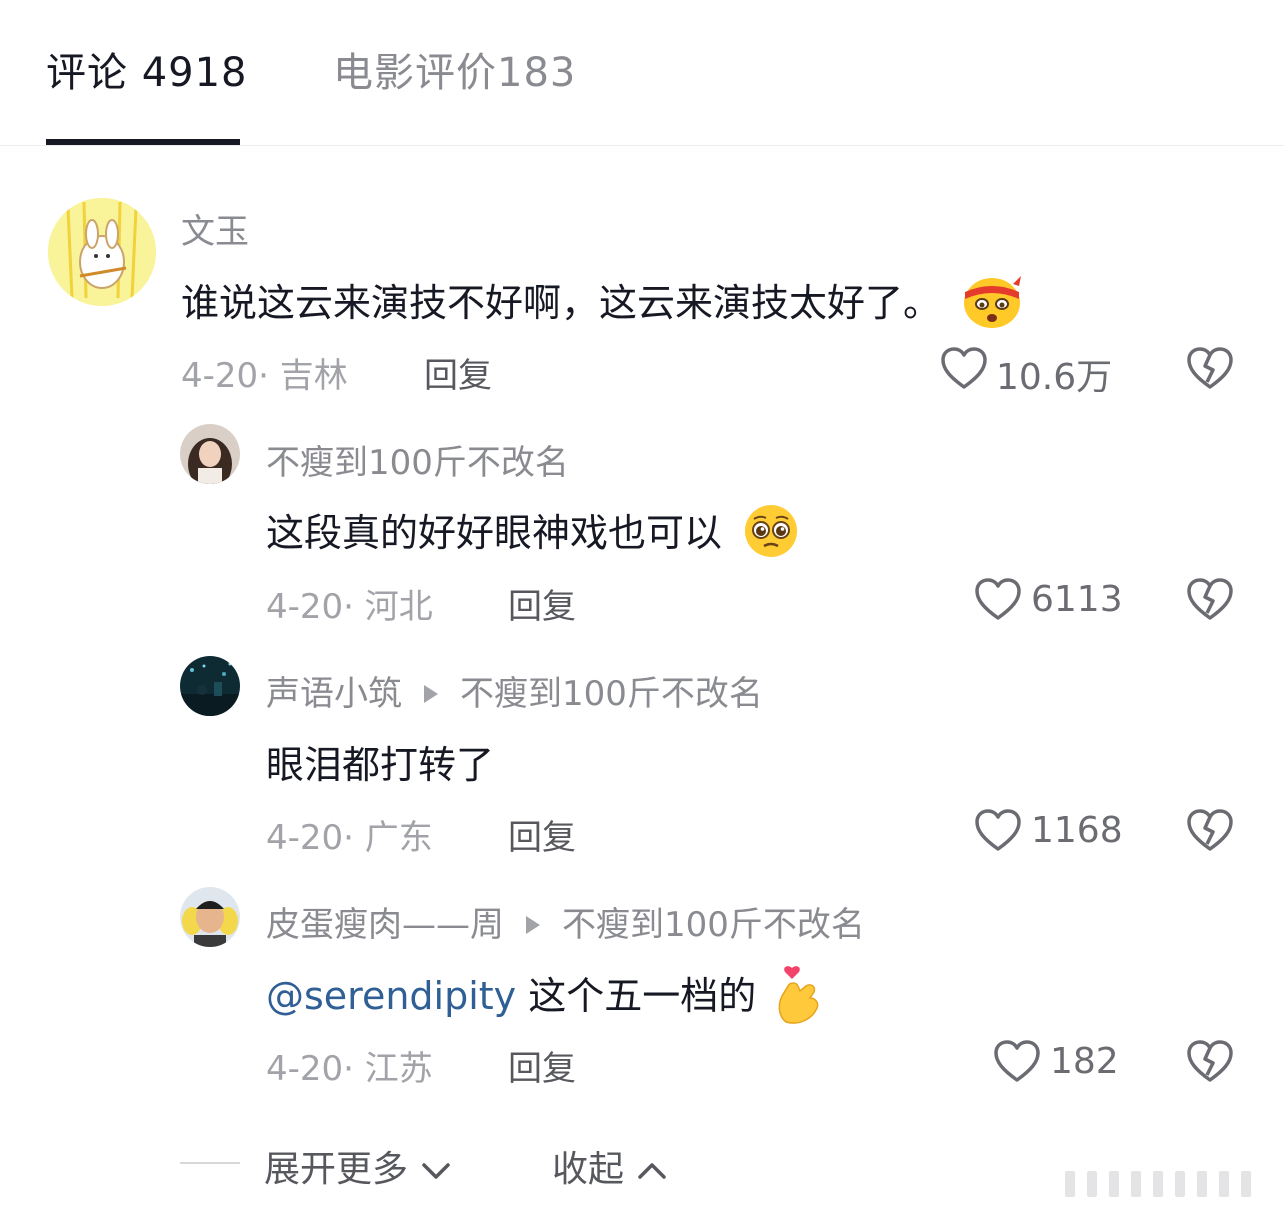 The image size is (1284, 1214). I want to click on comment-text: 谁说这云来演技不好啊，这云来演技太好了。, so click(602, 305).